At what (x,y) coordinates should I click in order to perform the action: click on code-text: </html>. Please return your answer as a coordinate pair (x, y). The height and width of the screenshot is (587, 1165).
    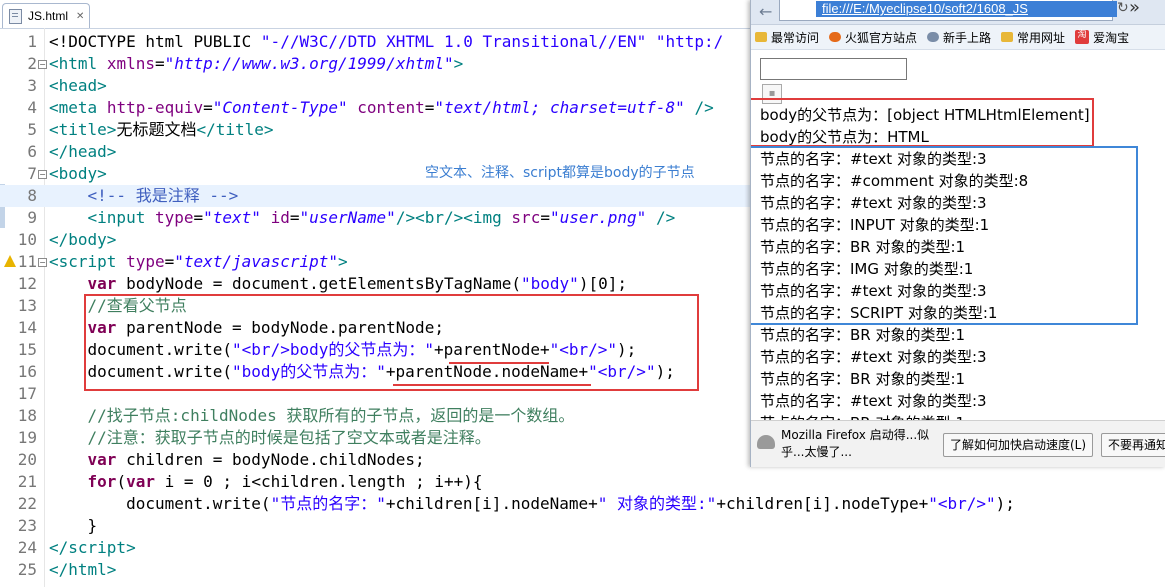
    Looking at the image, I should click on (83, 569).